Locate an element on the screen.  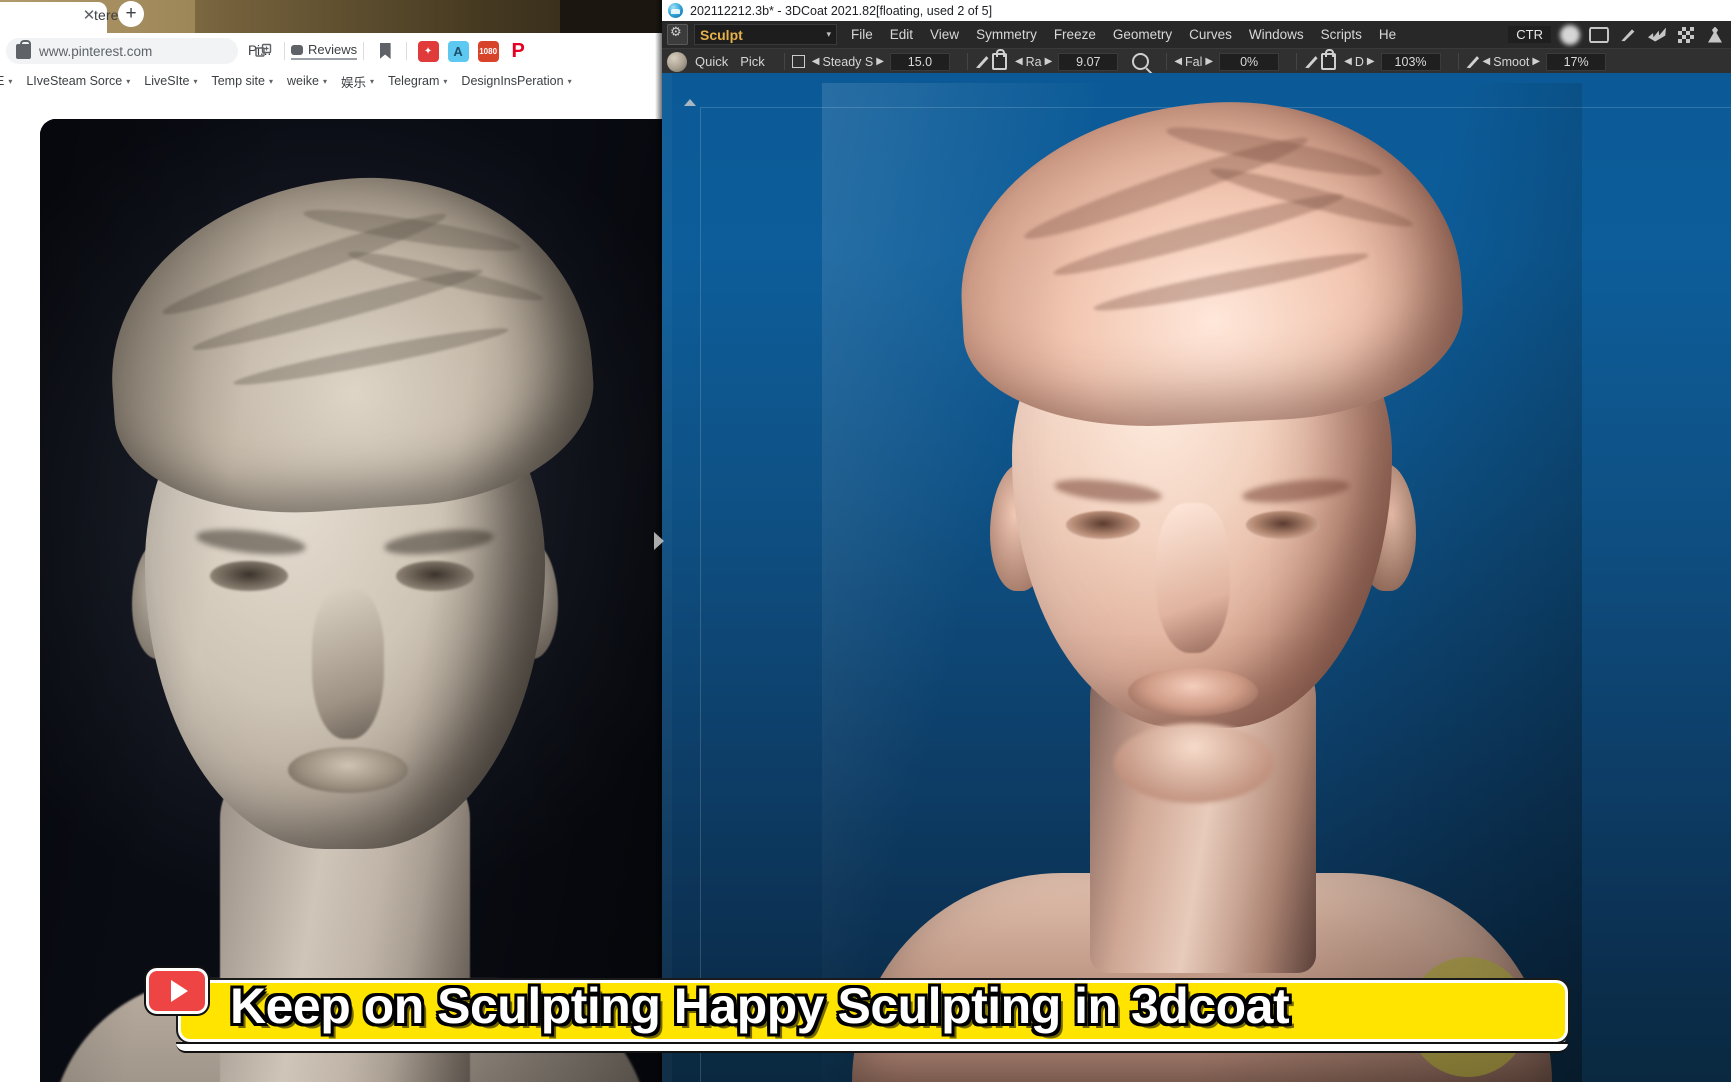
radius-label: Ra is located at coordinates (1033, 61).